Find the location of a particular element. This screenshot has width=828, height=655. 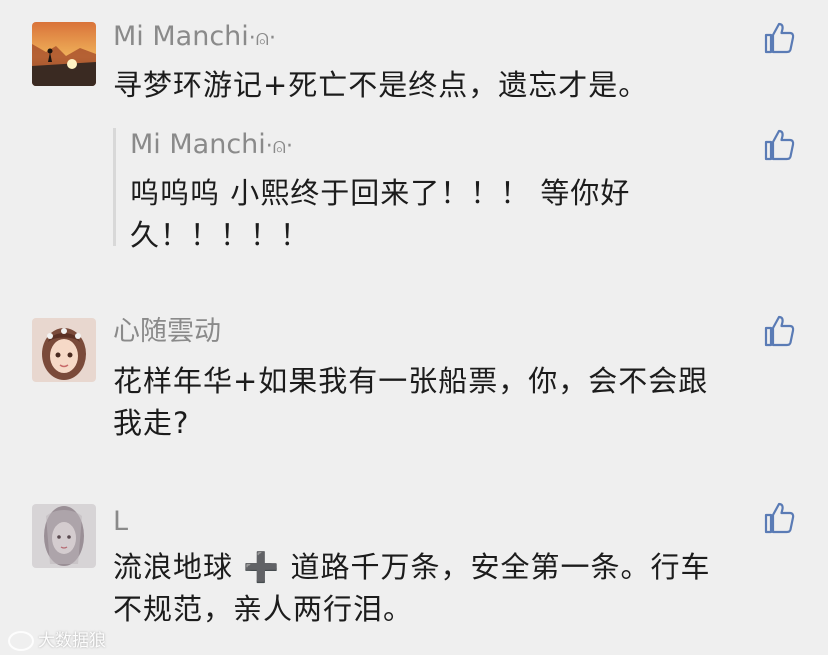

comment-text-line-2: 不规范，亲人两行泪。 is located at coordinates (263, 609).